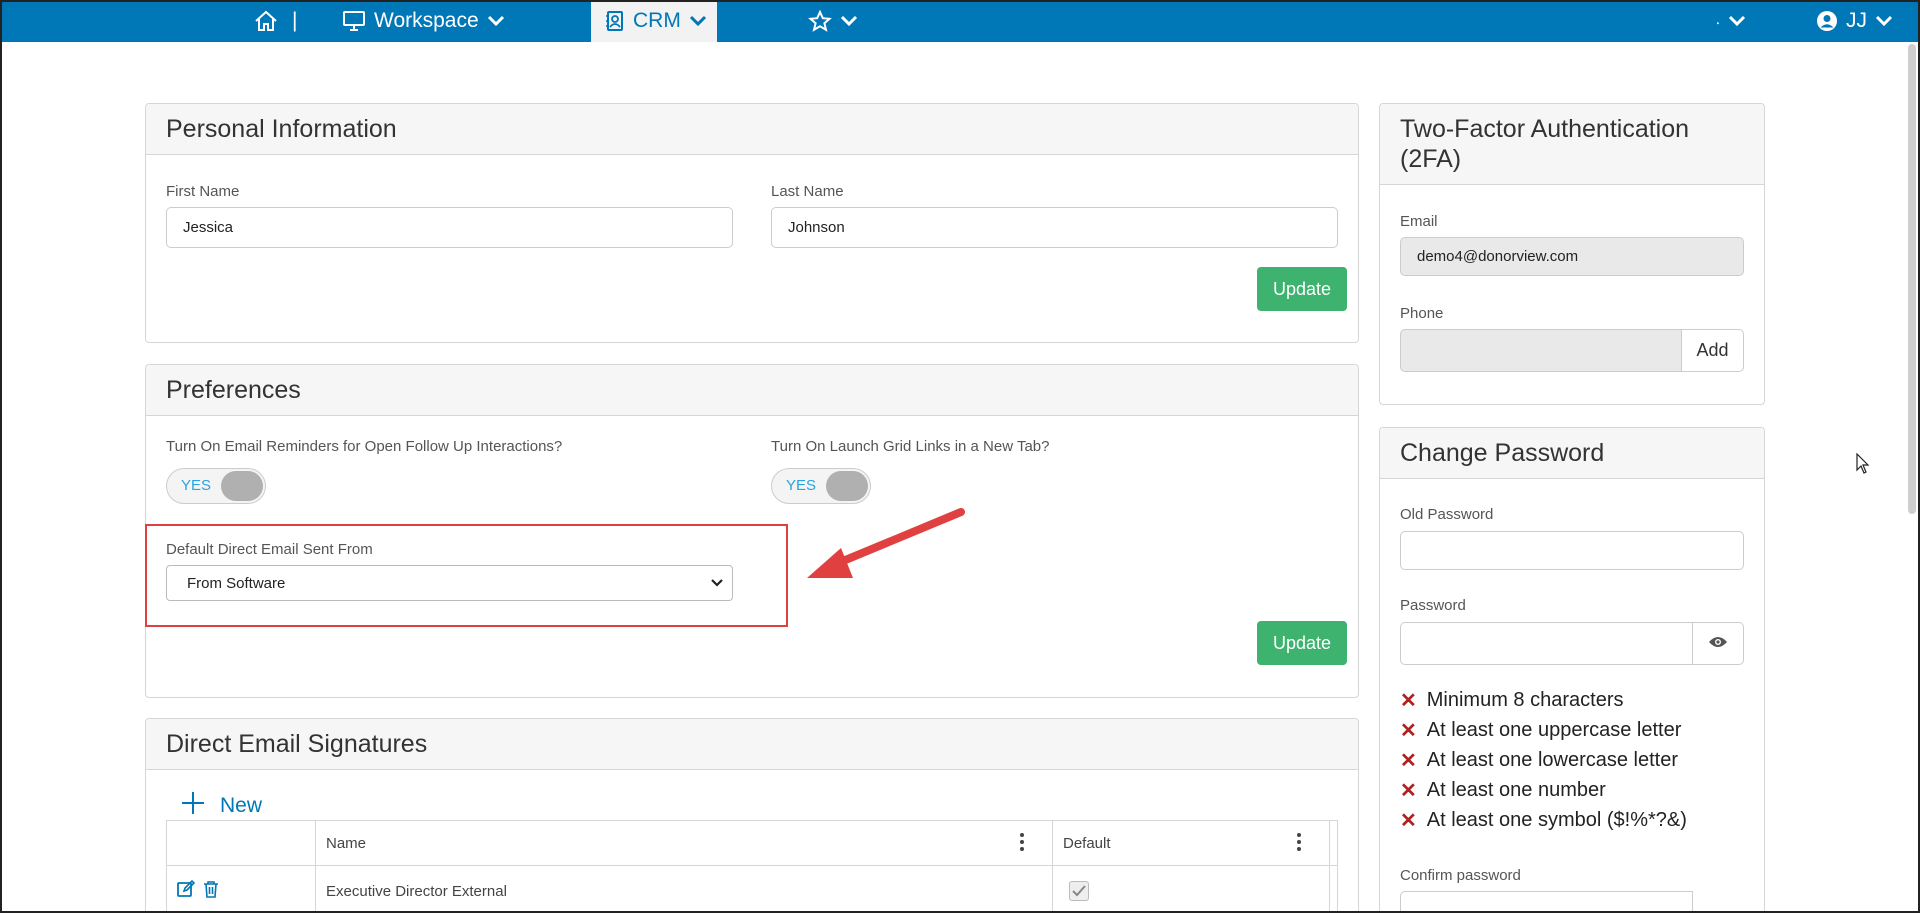 The image size is (1920, 913). I want to click on confirm-password-label: Confirm password, so click(1460, 875).